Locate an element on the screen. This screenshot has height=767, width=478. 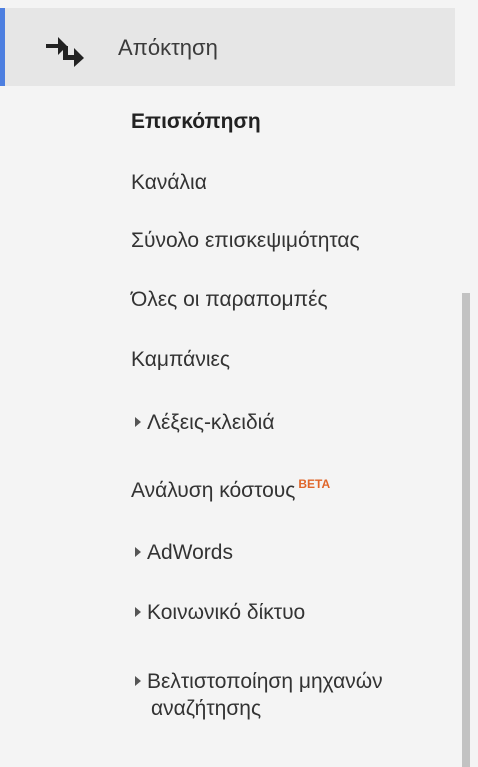
nav-item-adwords-label: AdWords is located at coordinates (190, 552).